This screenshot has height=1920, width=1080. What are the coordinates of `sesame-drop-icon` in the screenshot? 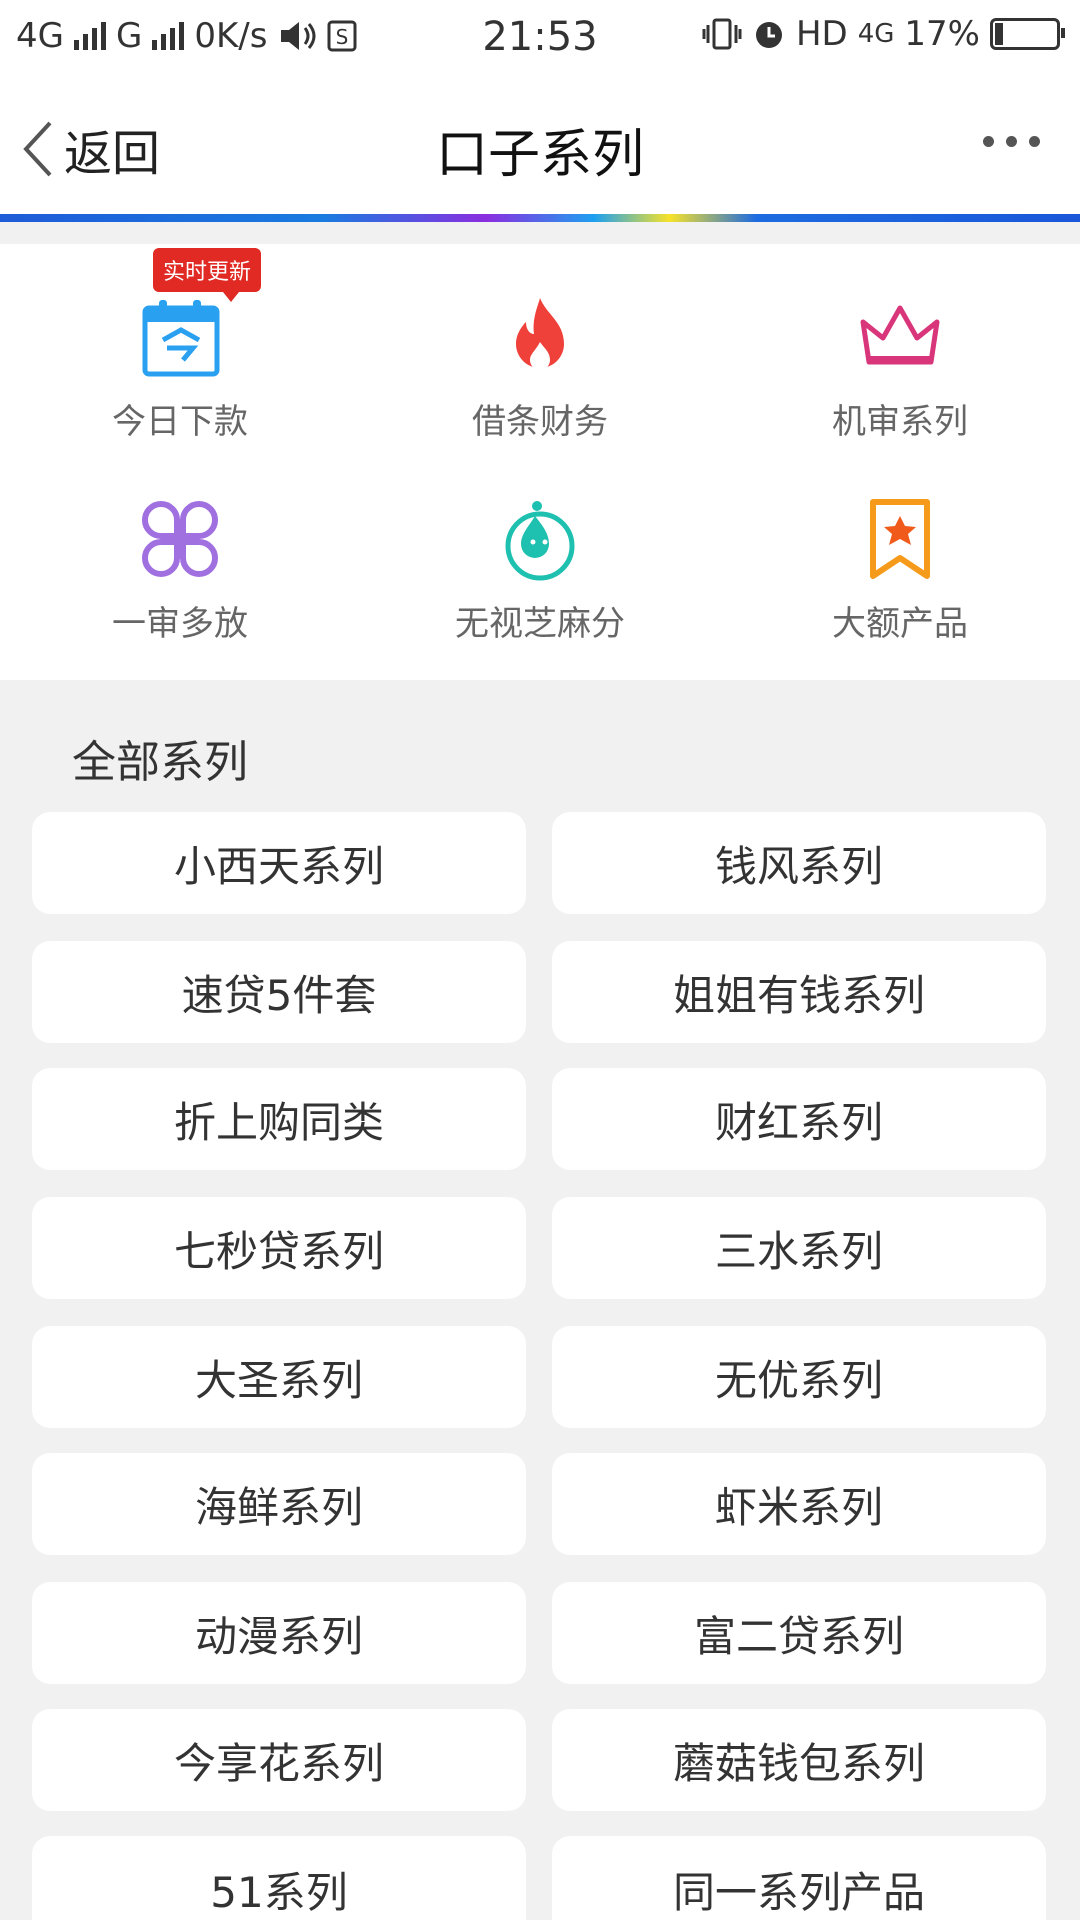 It's located at (540, 541).